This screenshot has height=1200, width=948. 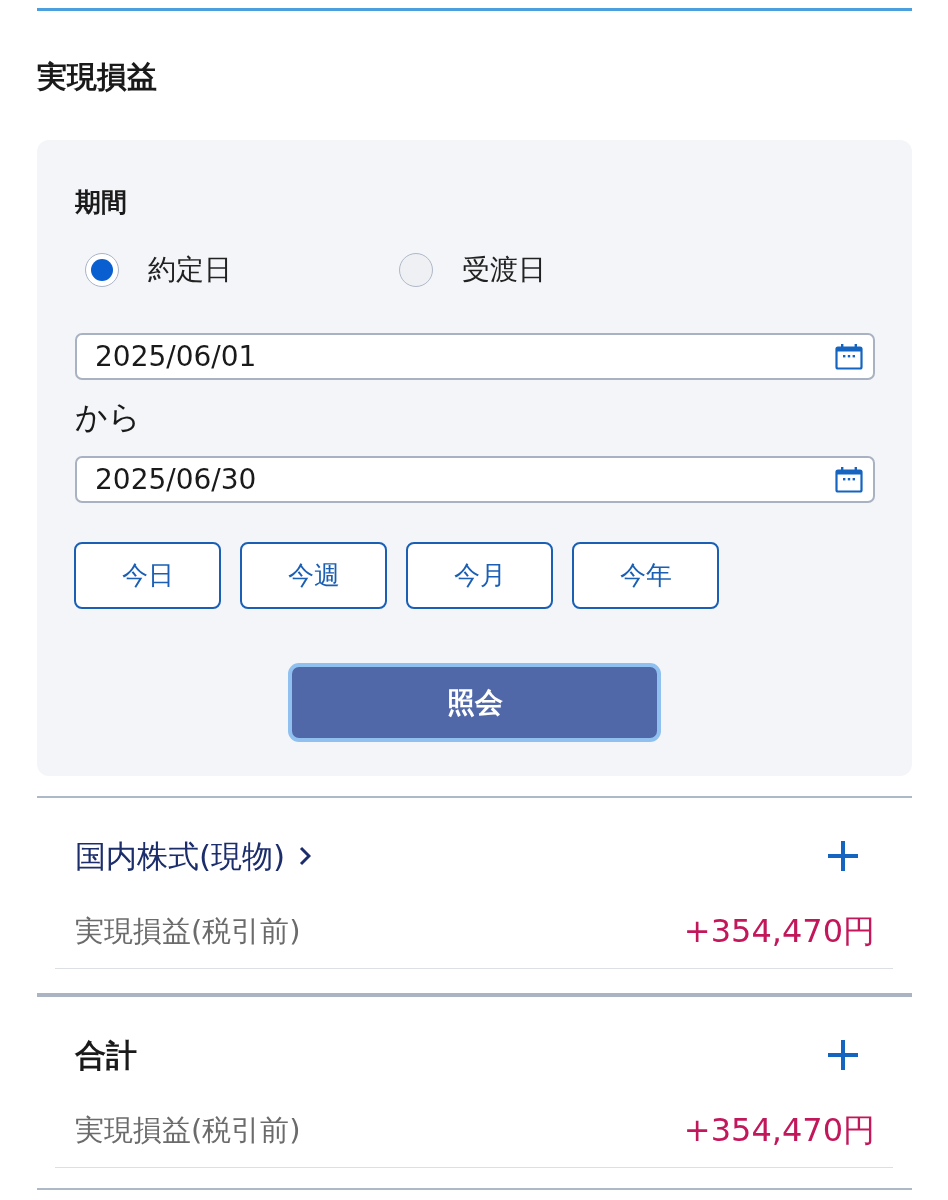 I want to click on category-link: 国内株式(現物), so click(x=193, y=856).